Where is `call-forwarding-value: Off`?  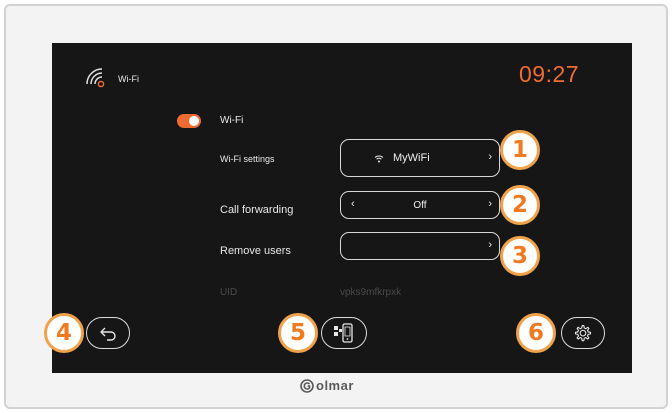
call-forwarding-value: Off is located at coordinates (420, 205).